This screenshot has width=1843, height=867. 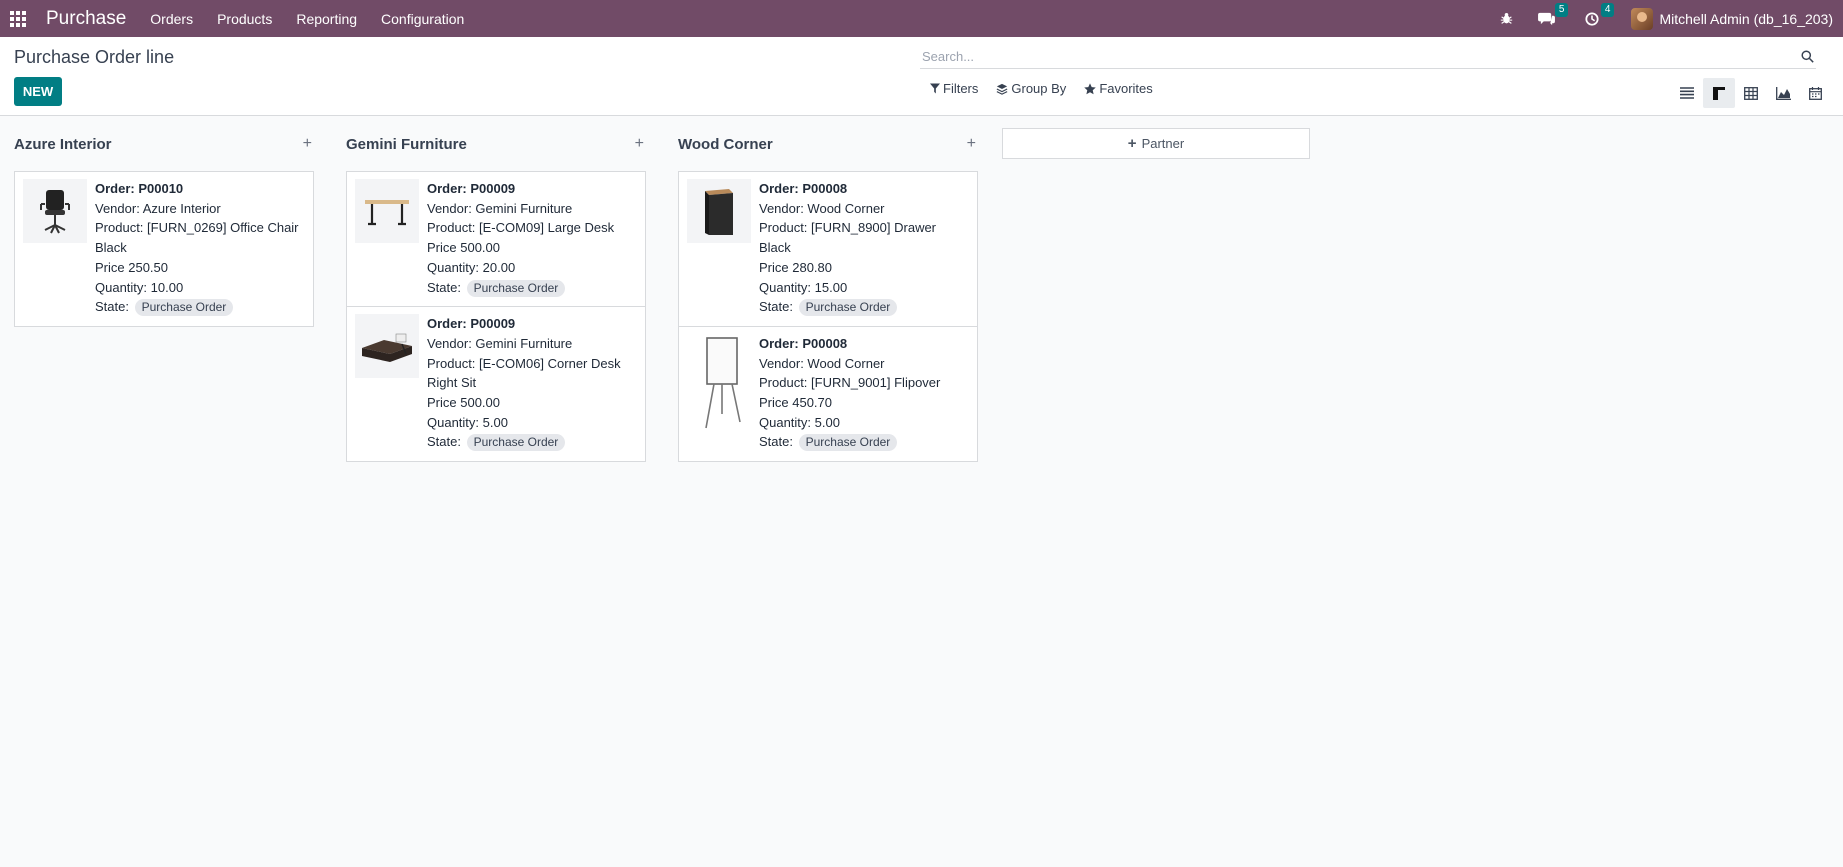 I want to click on product-text: Product: [FURN_9001] Flipover, so click(x=850, y=383).